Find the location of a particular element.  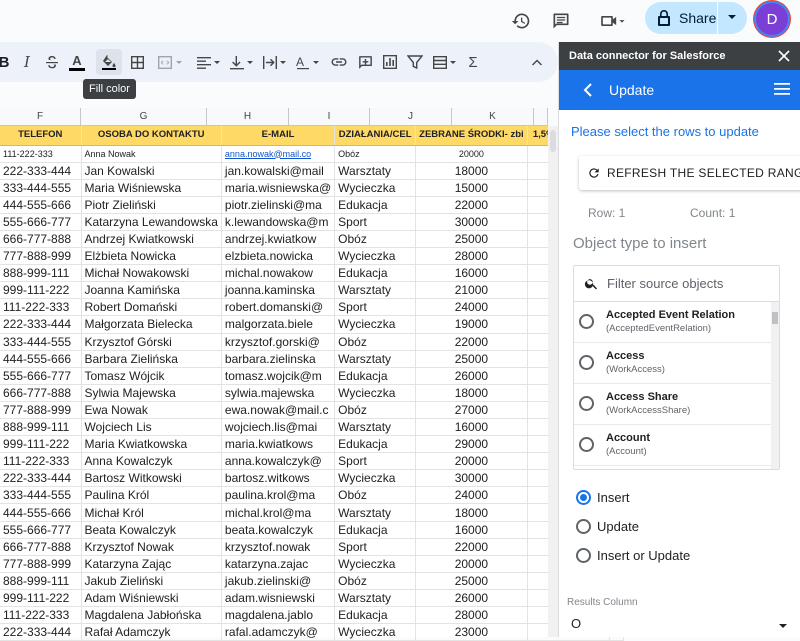

borders-icon is located at coordinates (137, 62).